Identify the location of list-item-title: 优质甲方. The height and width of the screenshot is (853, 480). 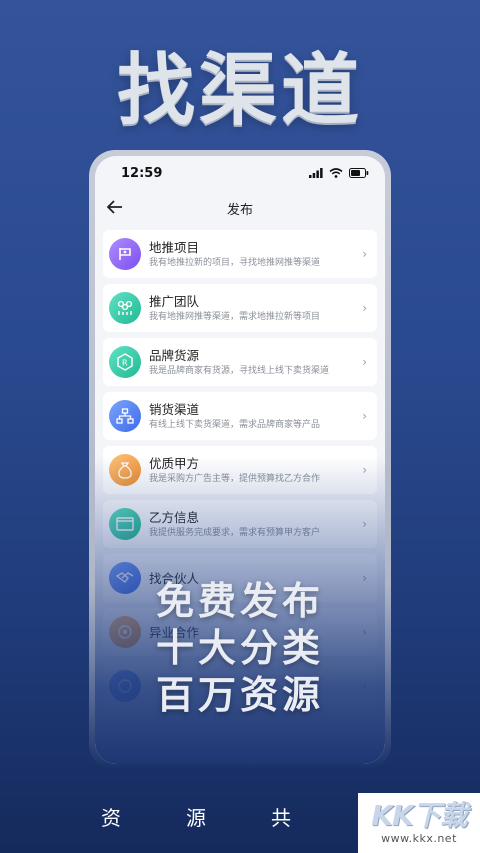
(174, 463).